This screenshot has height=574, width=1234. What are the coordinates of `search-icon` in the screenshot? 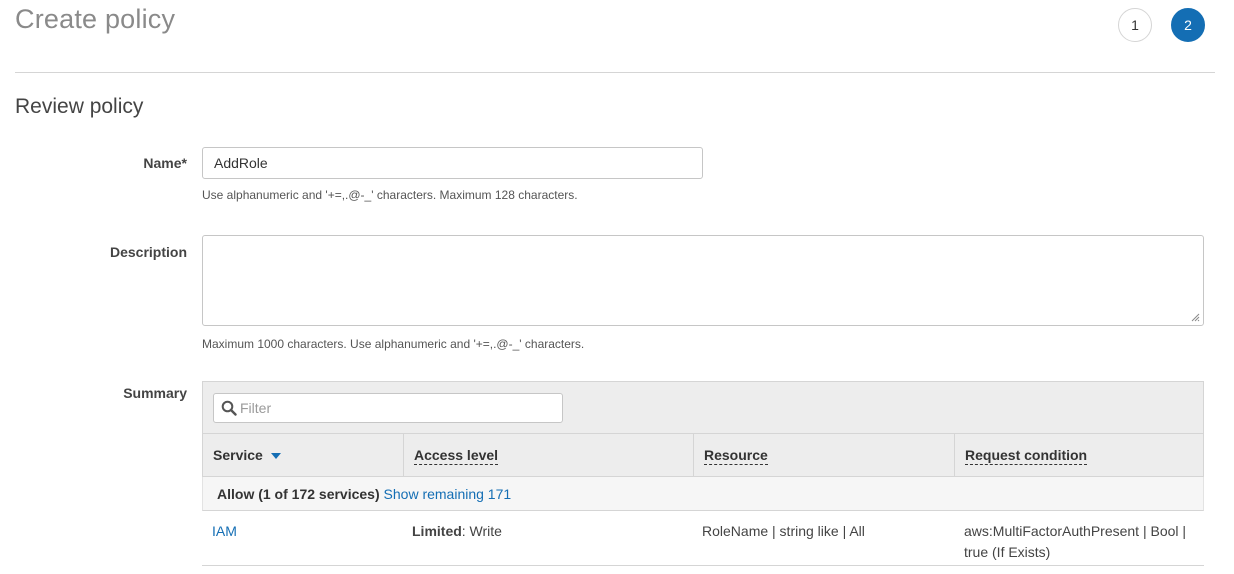 It's located at (229, 408).